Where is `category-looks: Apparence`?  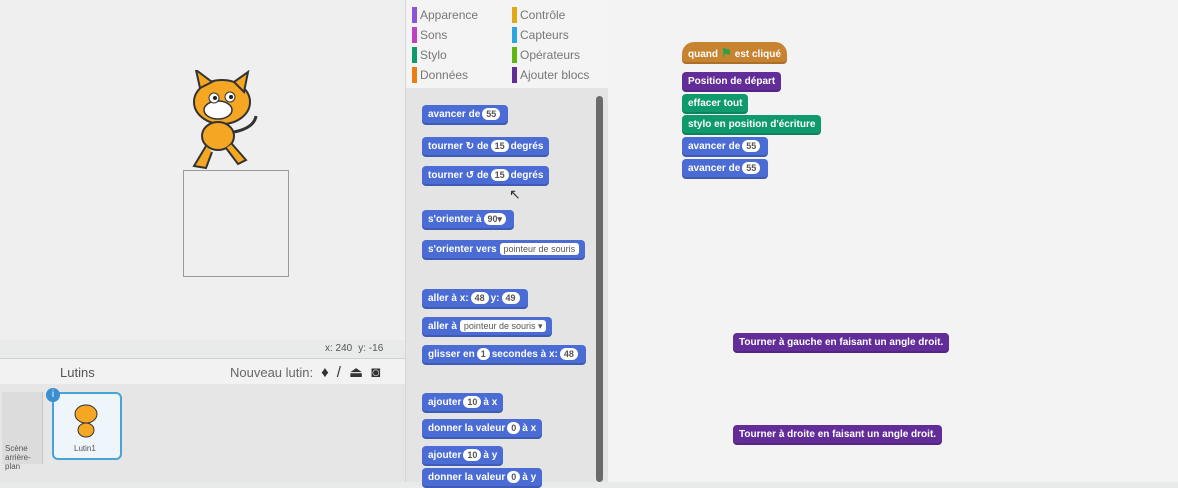 category-looks: Apparence is located at coordinates (445, 15).